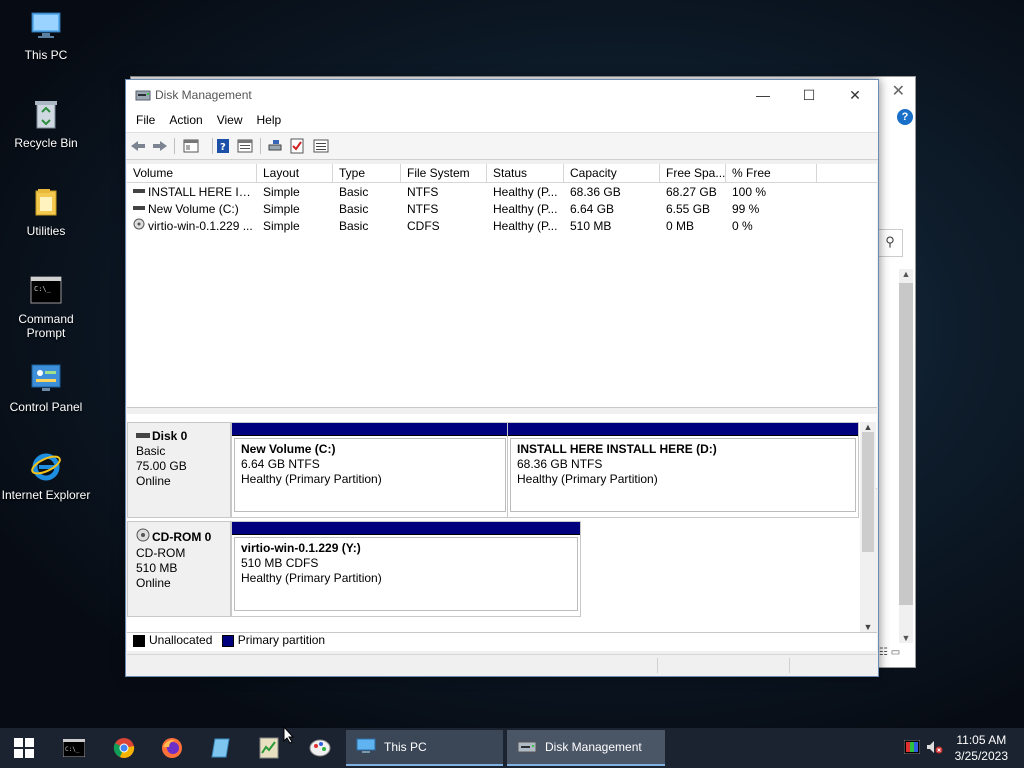 The height and width of the screenshot is (768, 1024). I want to click on cd-drive-icon, so click(143, 537).